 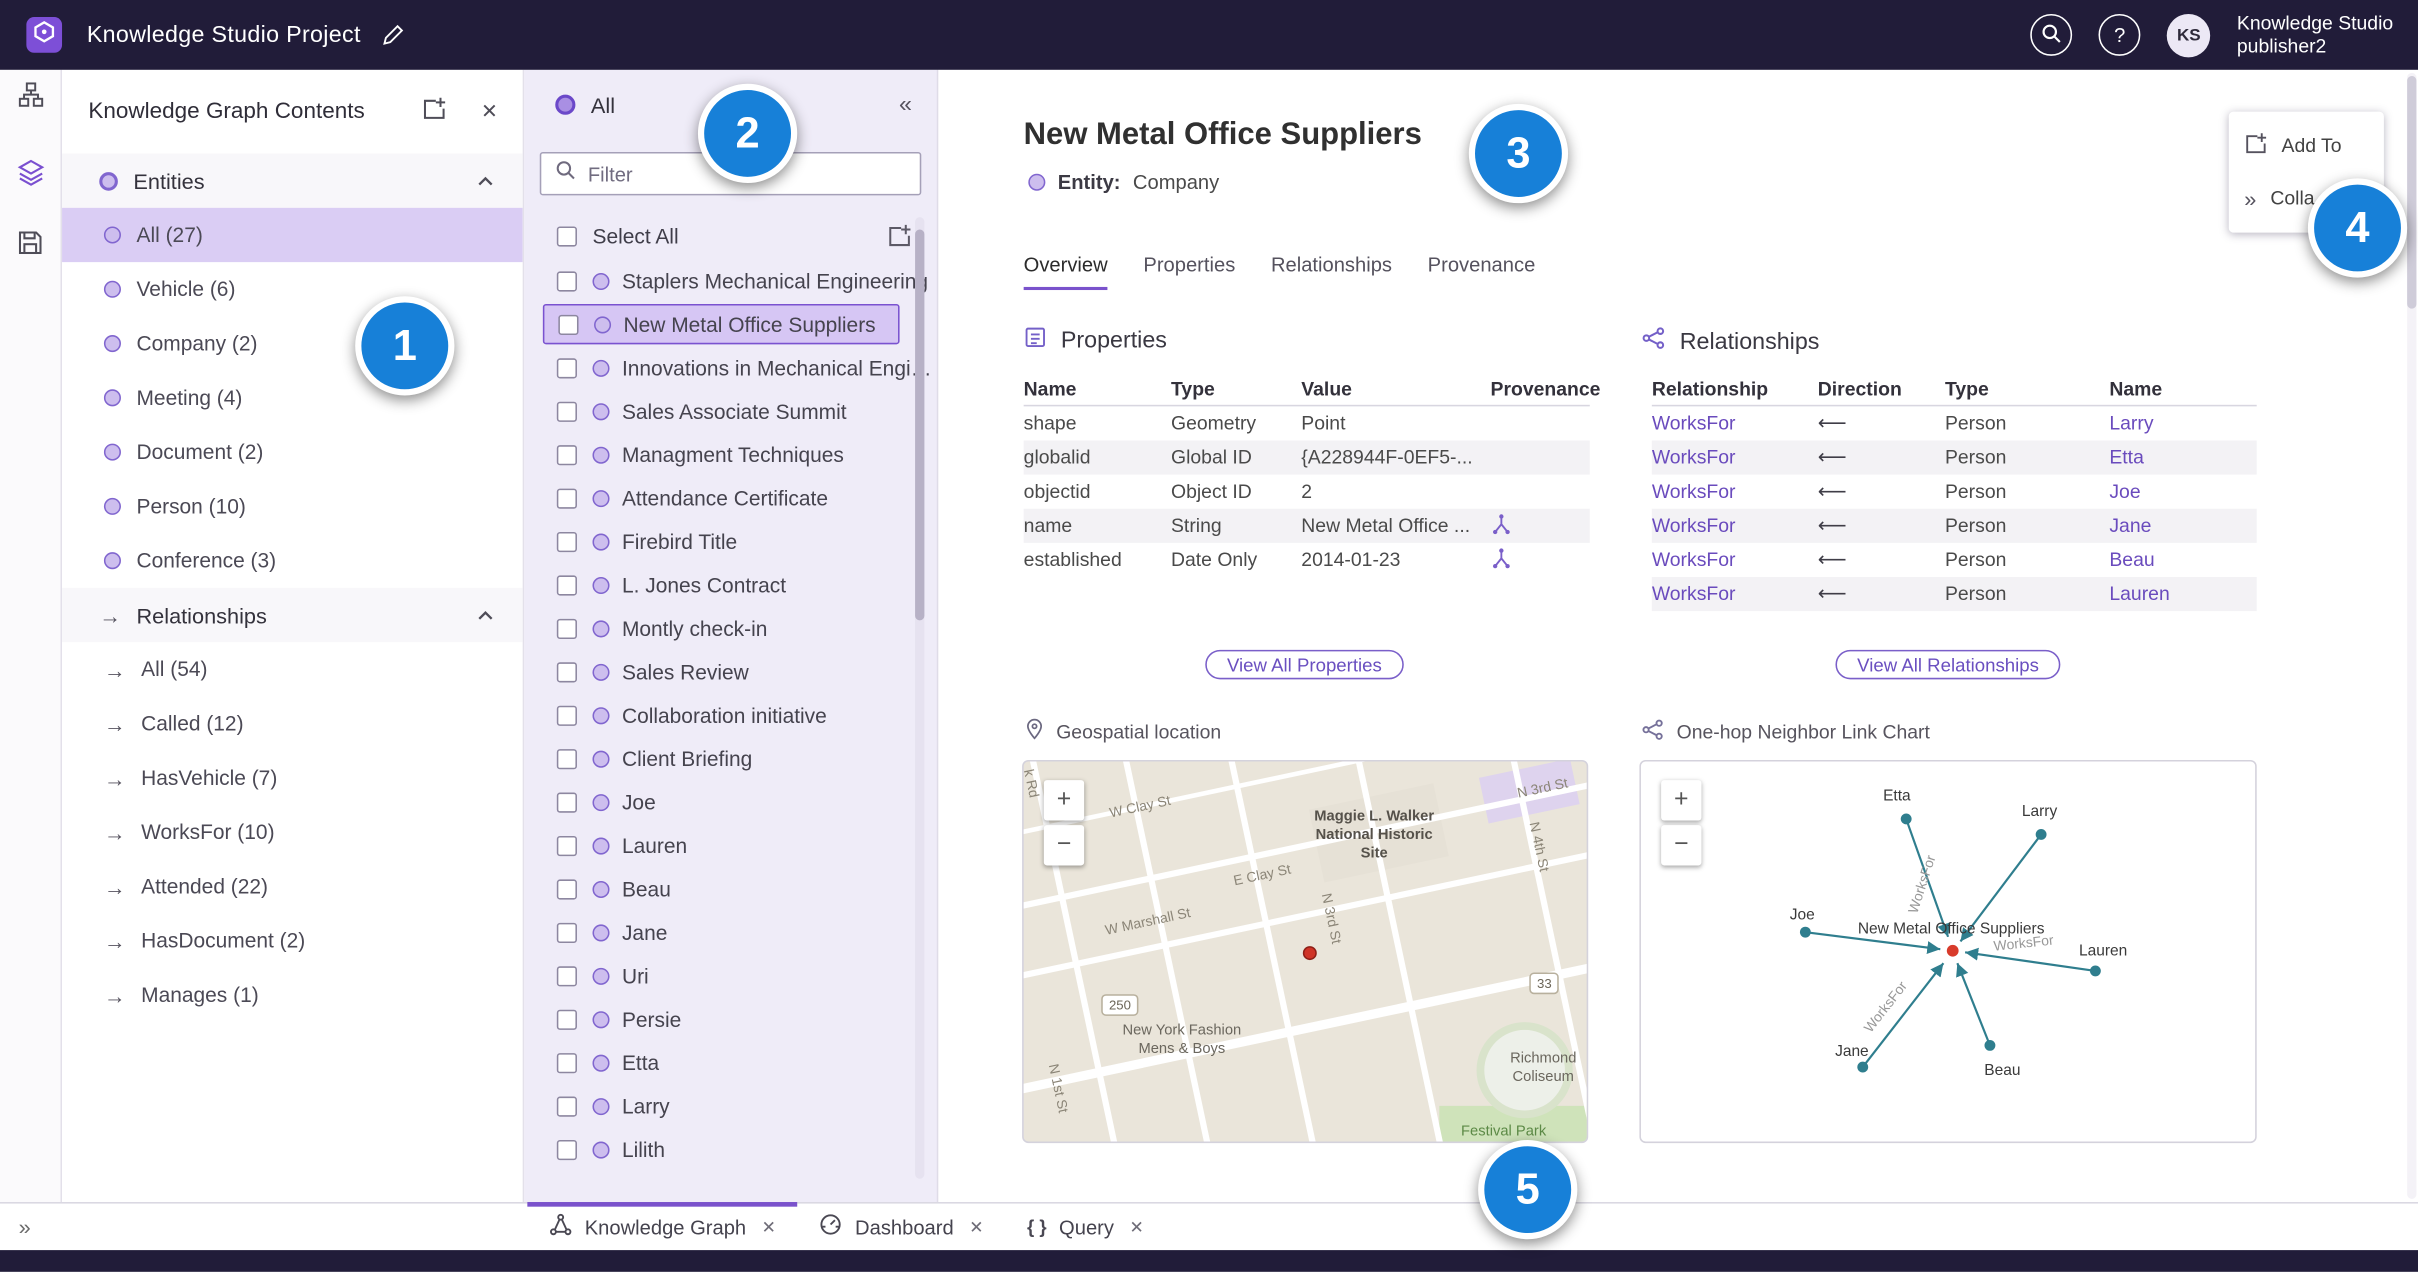 What do you see at coordinates (730, 497) in the screenshot?
I see `list-item: Attendance Certificate` at bounding box center [730, 497].